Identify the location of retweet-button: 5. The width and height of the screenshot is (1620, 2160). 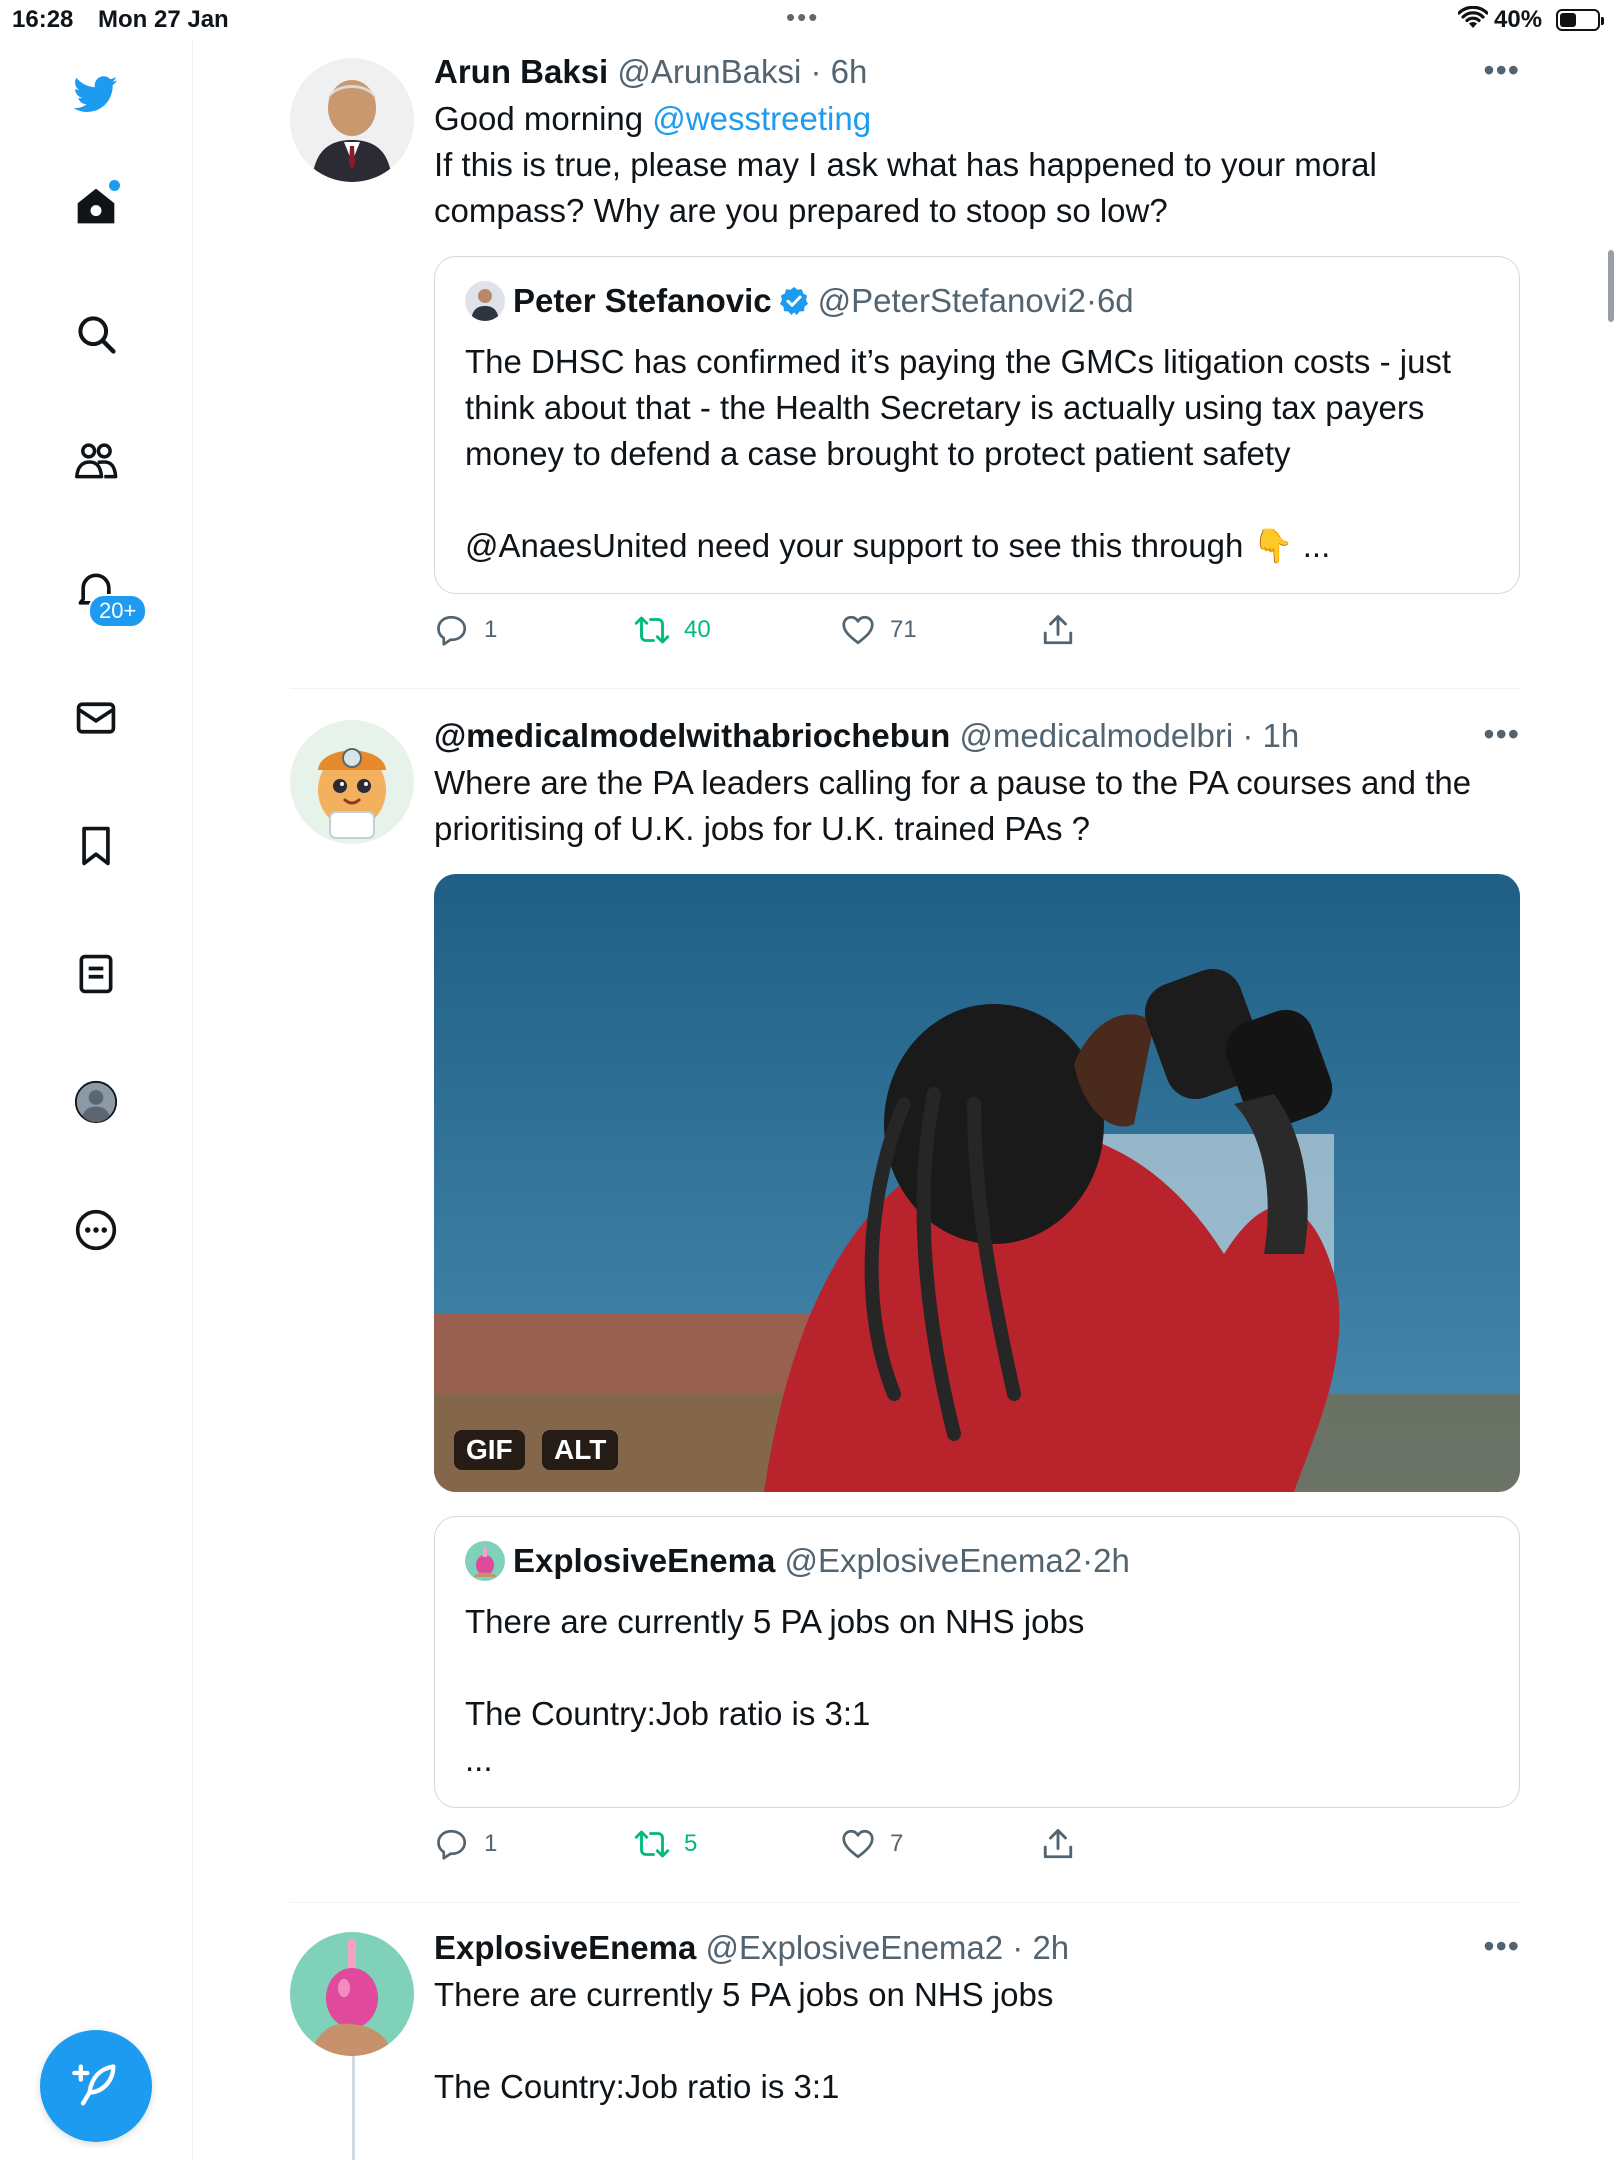
(665, 1844).